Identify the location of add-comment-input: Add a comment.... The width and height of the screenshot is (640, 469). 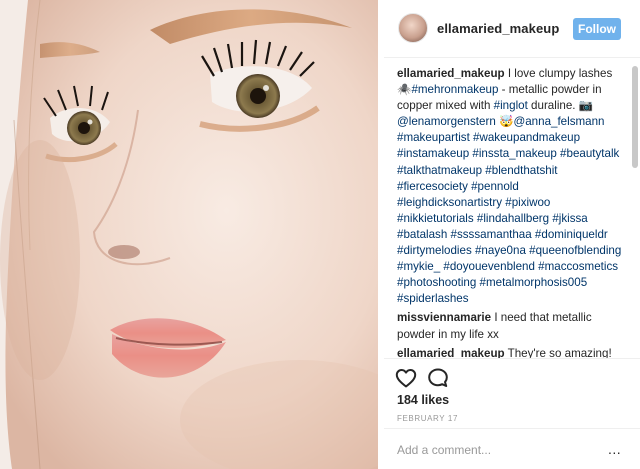
(444, 450).